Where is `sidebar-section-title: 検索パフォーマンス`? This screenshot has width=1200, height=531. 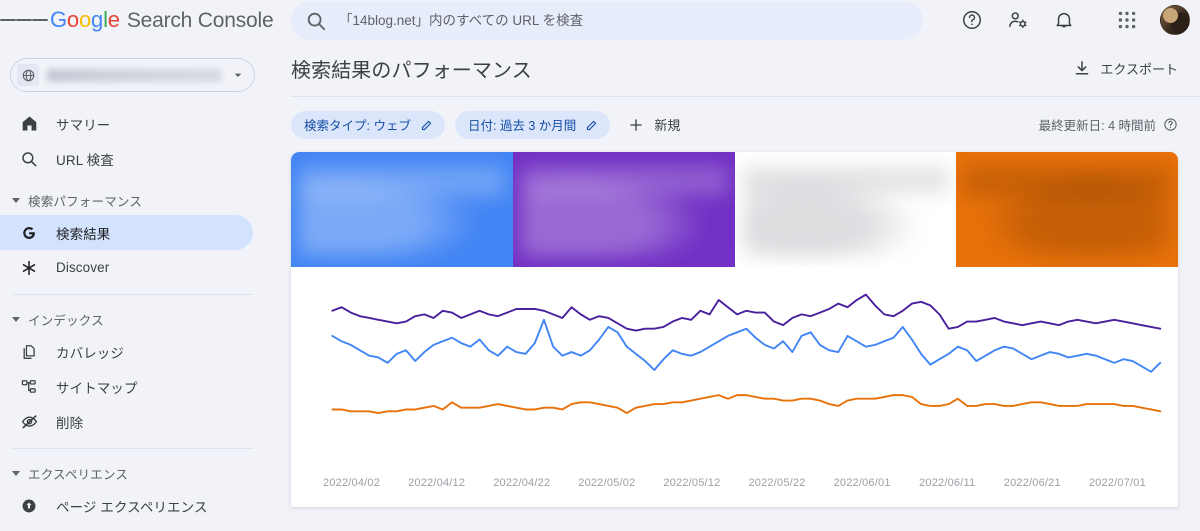 sidebar-section-title: 検索パフォーマンス is located at coordinates (85, 201).